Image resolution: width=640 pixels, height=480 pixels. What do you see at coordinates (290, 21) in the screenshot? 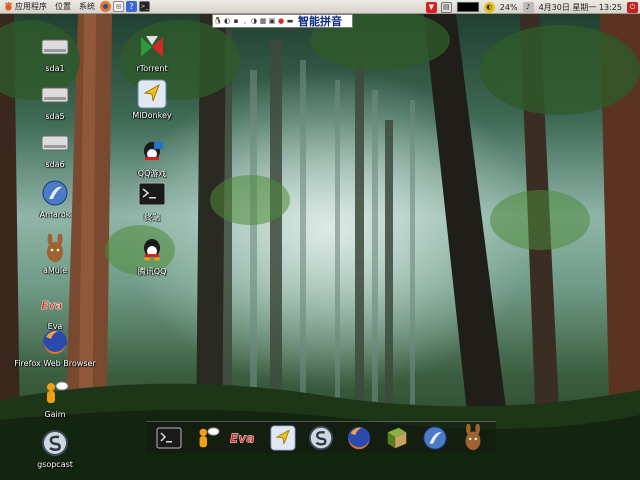
I see `ime-menu-icon: ▬` at bounding box center [290, 21].